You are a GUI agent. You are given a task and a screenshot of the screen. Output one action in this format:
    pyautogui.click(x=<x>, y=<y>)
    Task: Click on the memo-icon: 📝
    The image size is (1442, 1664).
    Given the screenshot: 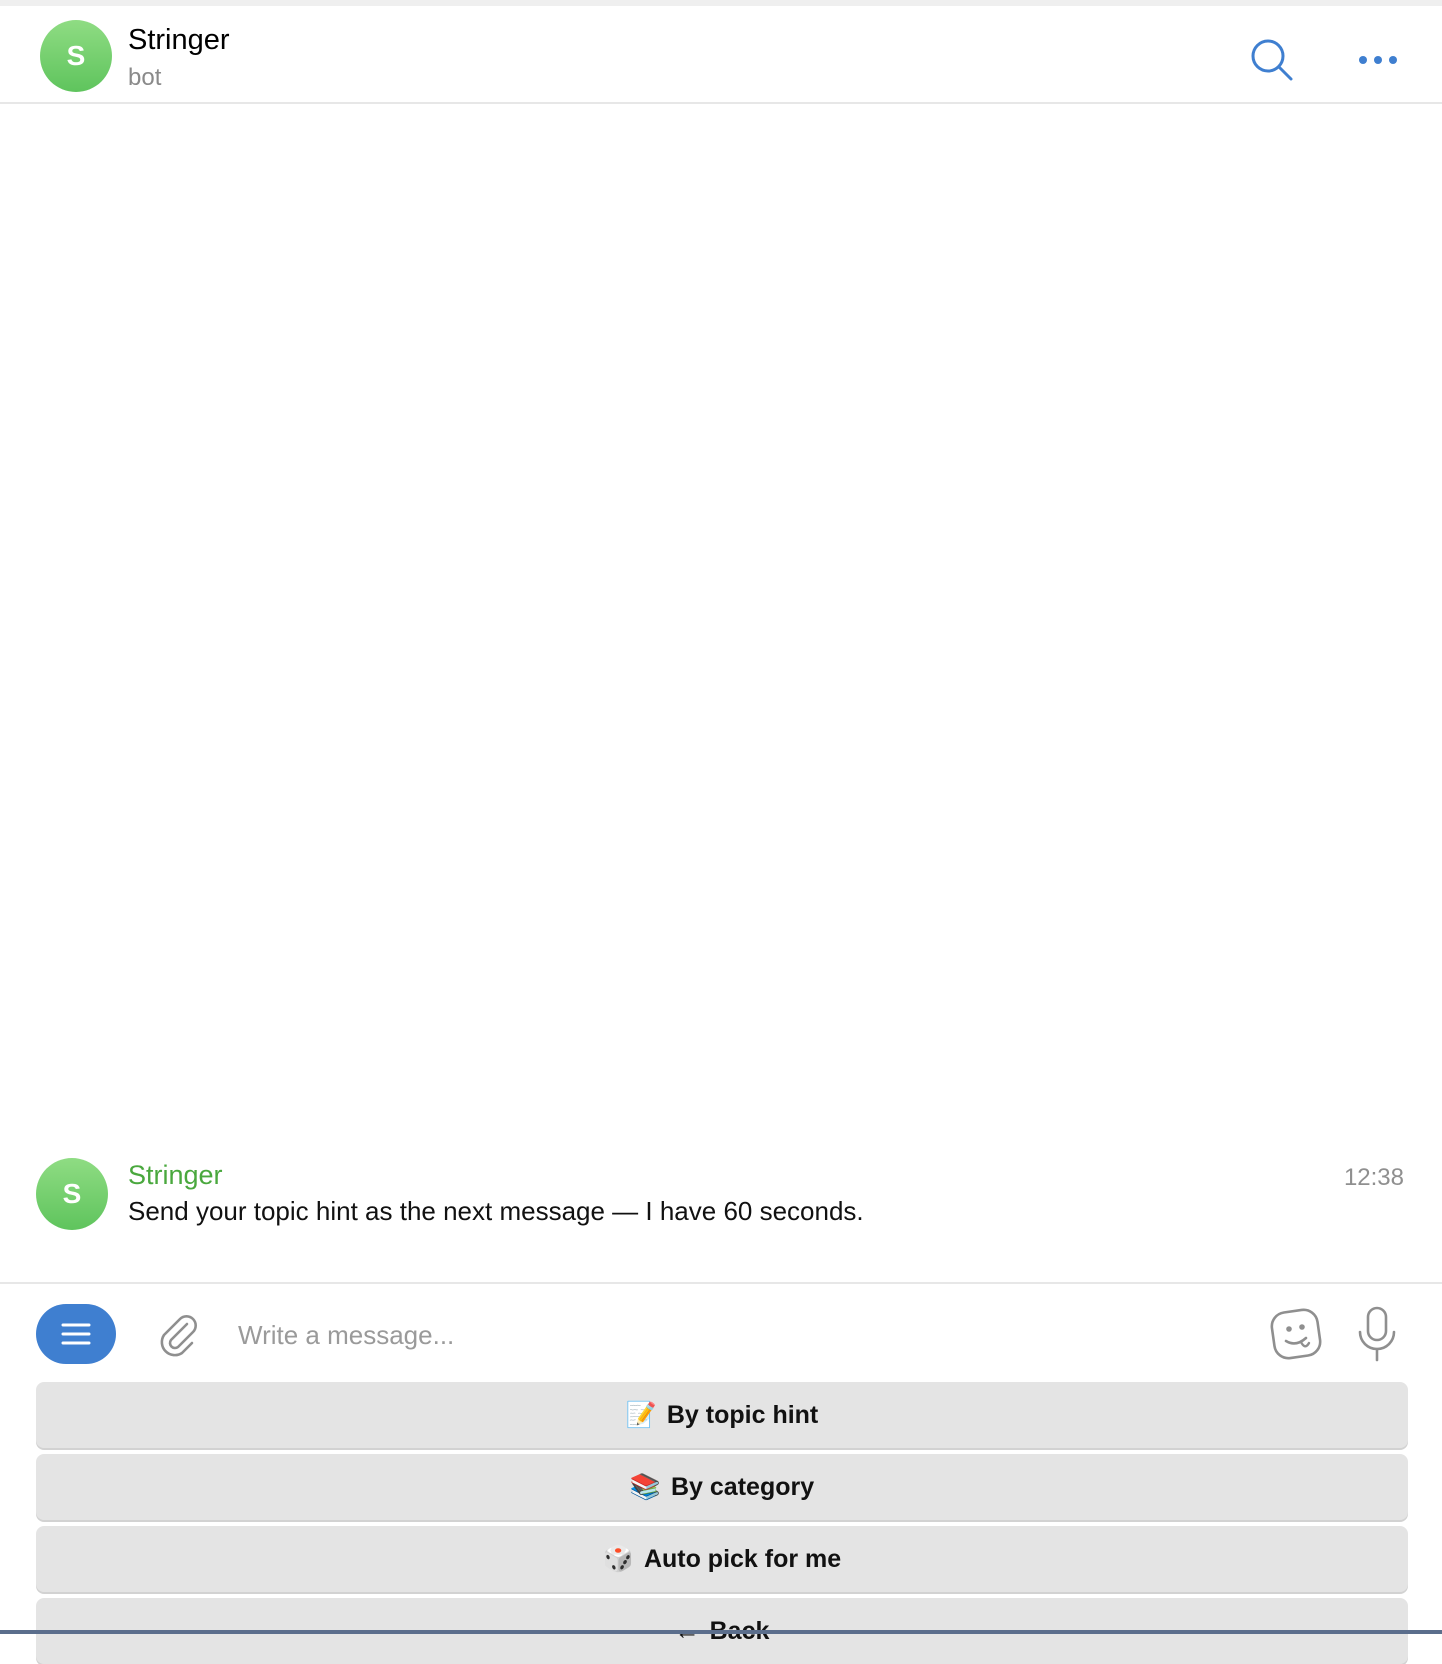 What is the action you would take?
    pyautogui.click(x=641, y=1414)
    